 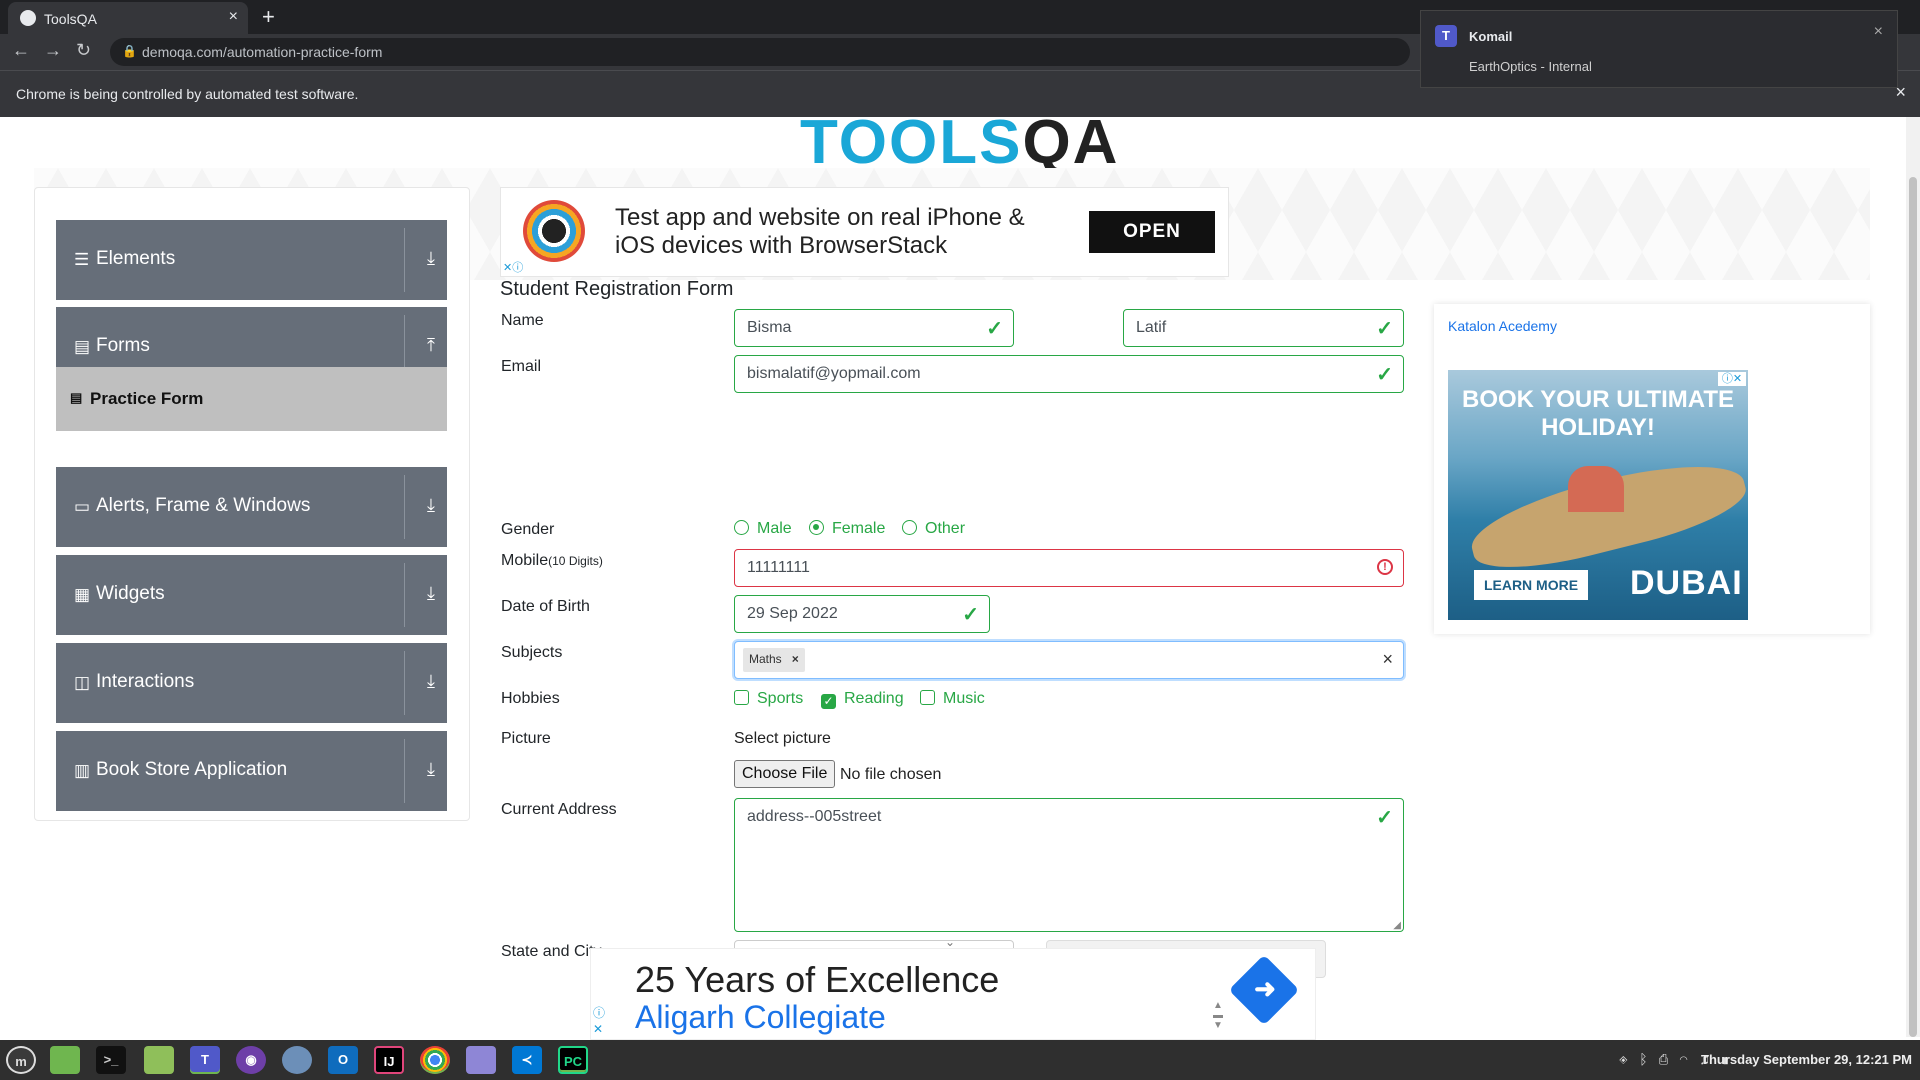 I want to click on gender-other-radio: Other, so click(x=933, y=529).